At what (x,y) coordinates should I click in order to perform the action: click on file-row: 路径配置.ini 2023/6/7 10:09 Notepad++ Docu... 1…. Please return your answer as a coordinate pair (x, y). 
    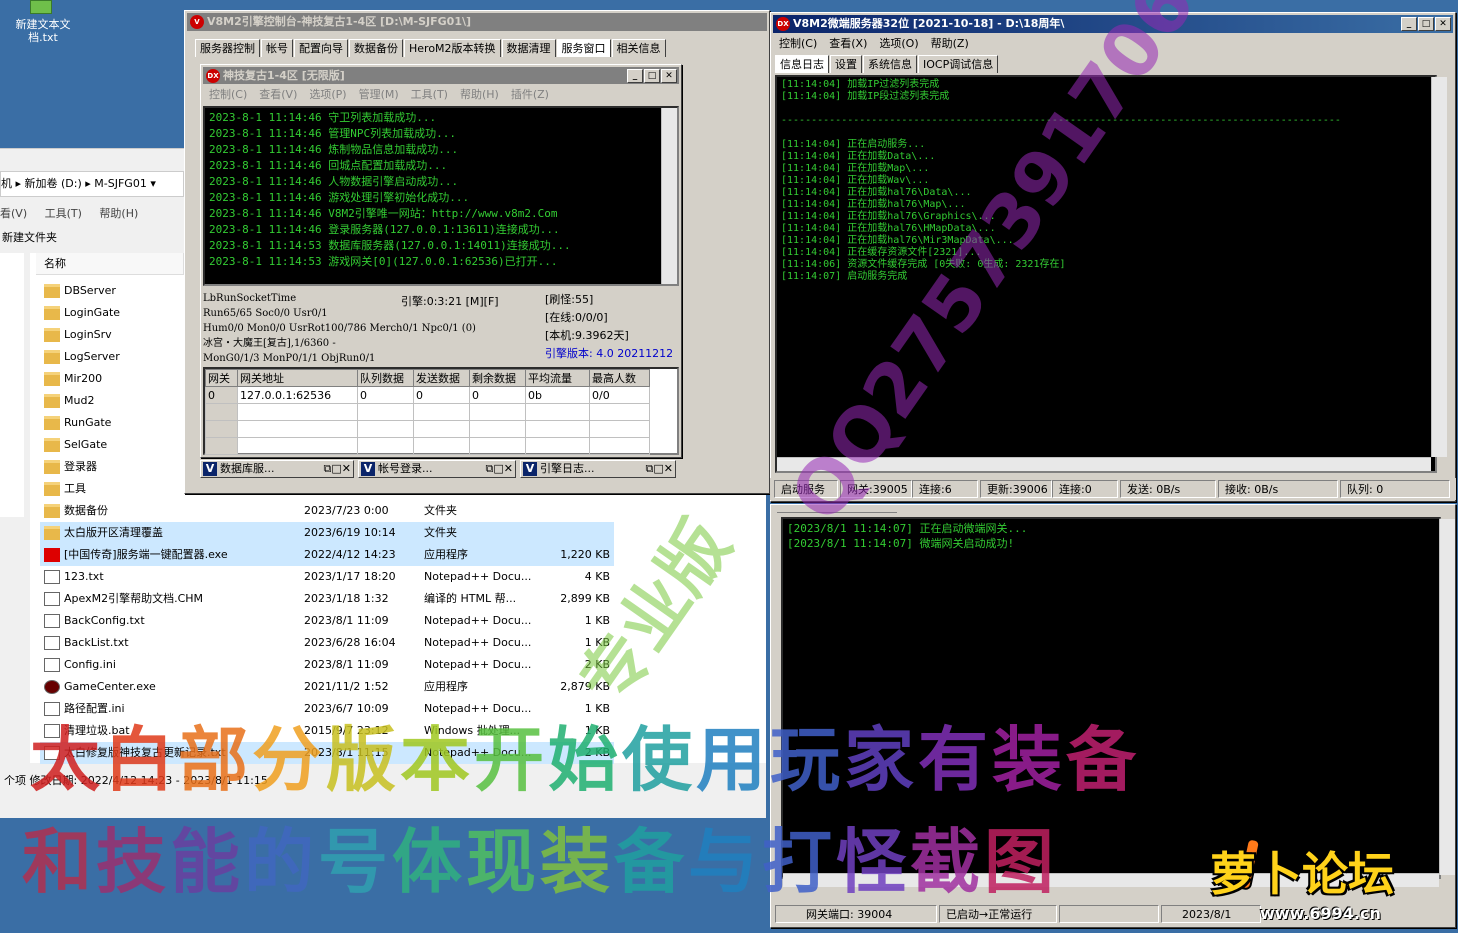
    Looking at the image, I should click on (327, 709).